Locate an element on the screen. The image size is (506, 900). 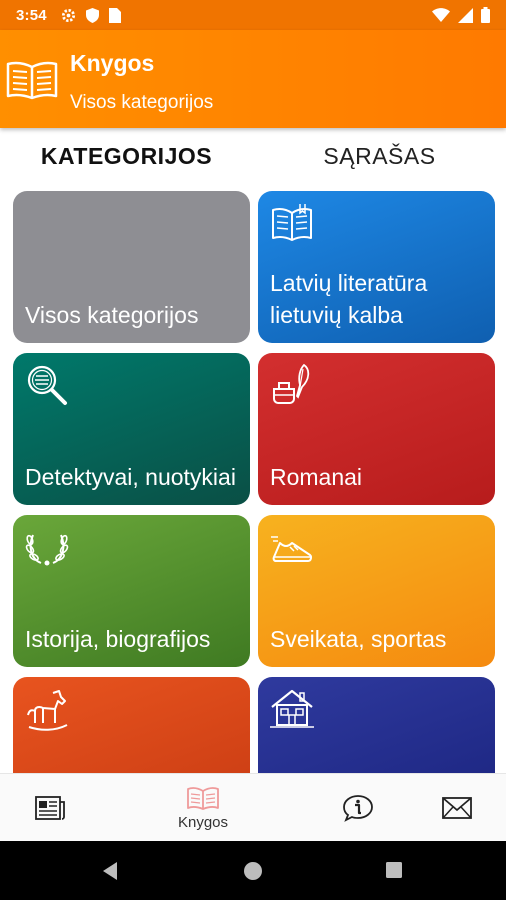
shield-icon is located at coordinates (92, 15).